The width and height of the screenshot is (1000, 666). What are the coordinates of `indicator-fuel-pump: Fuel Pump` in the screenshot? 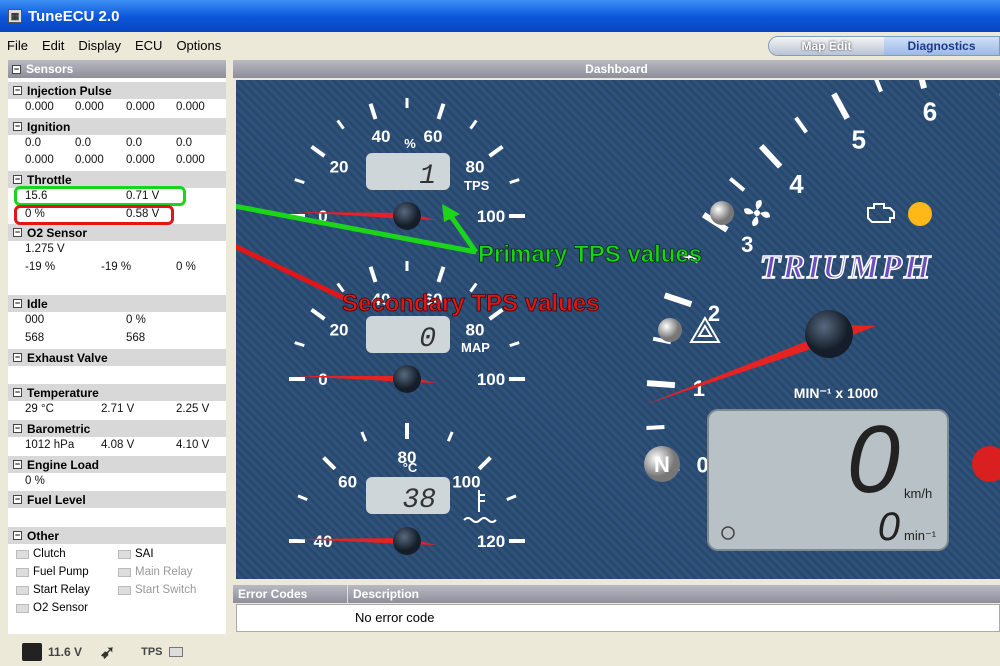 It's located at (52, 572).